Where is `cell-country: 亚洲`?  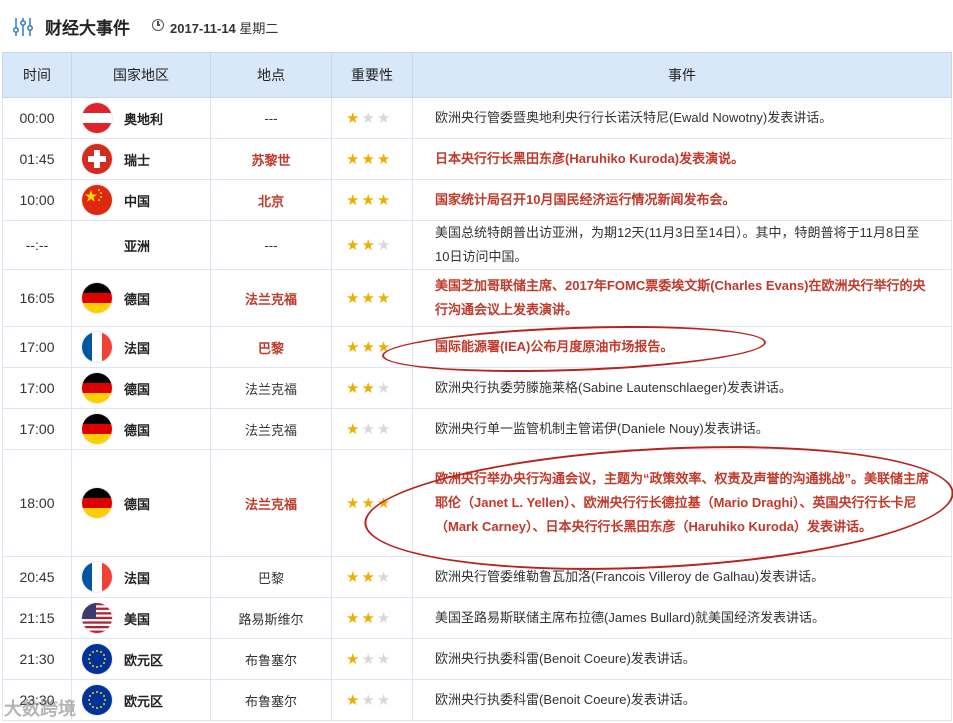 cell-country: 亚洲 is located at coordinates (141, 245).